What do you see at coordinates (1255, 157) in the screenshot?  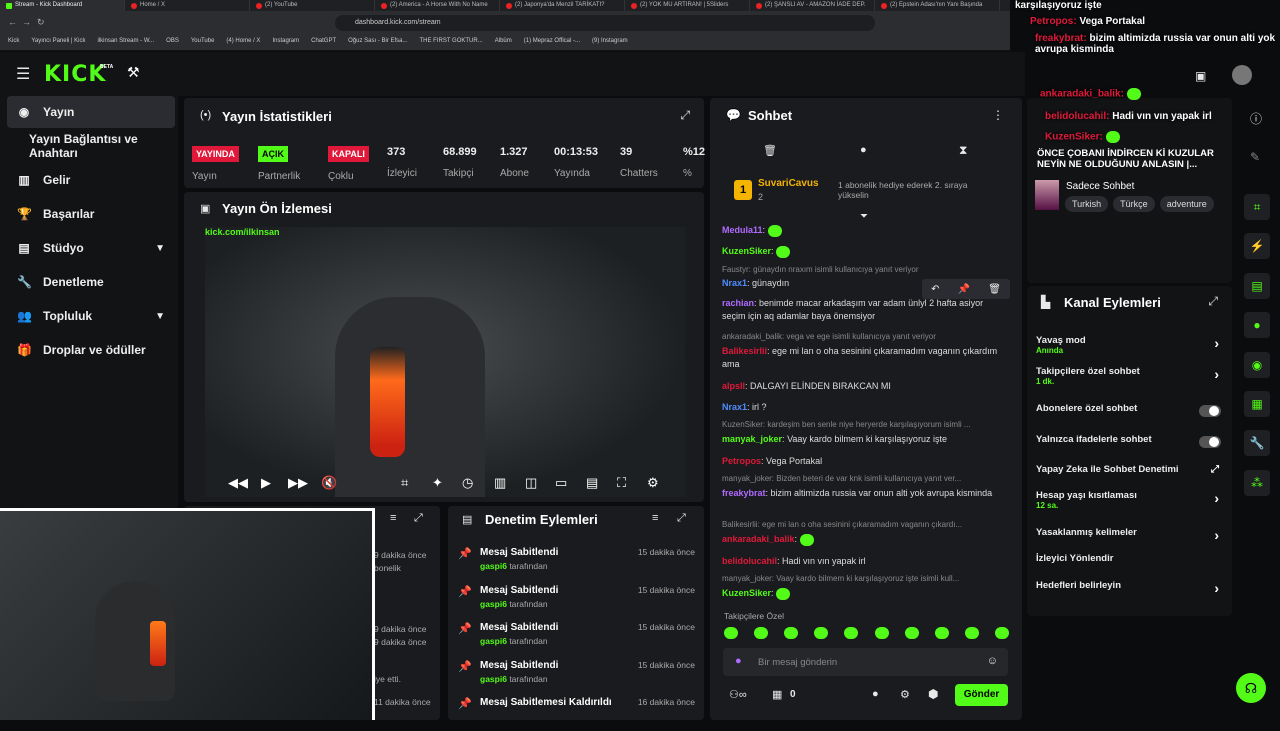 I see `pencil-icon: ✎` at bounding box center [1255, 157].